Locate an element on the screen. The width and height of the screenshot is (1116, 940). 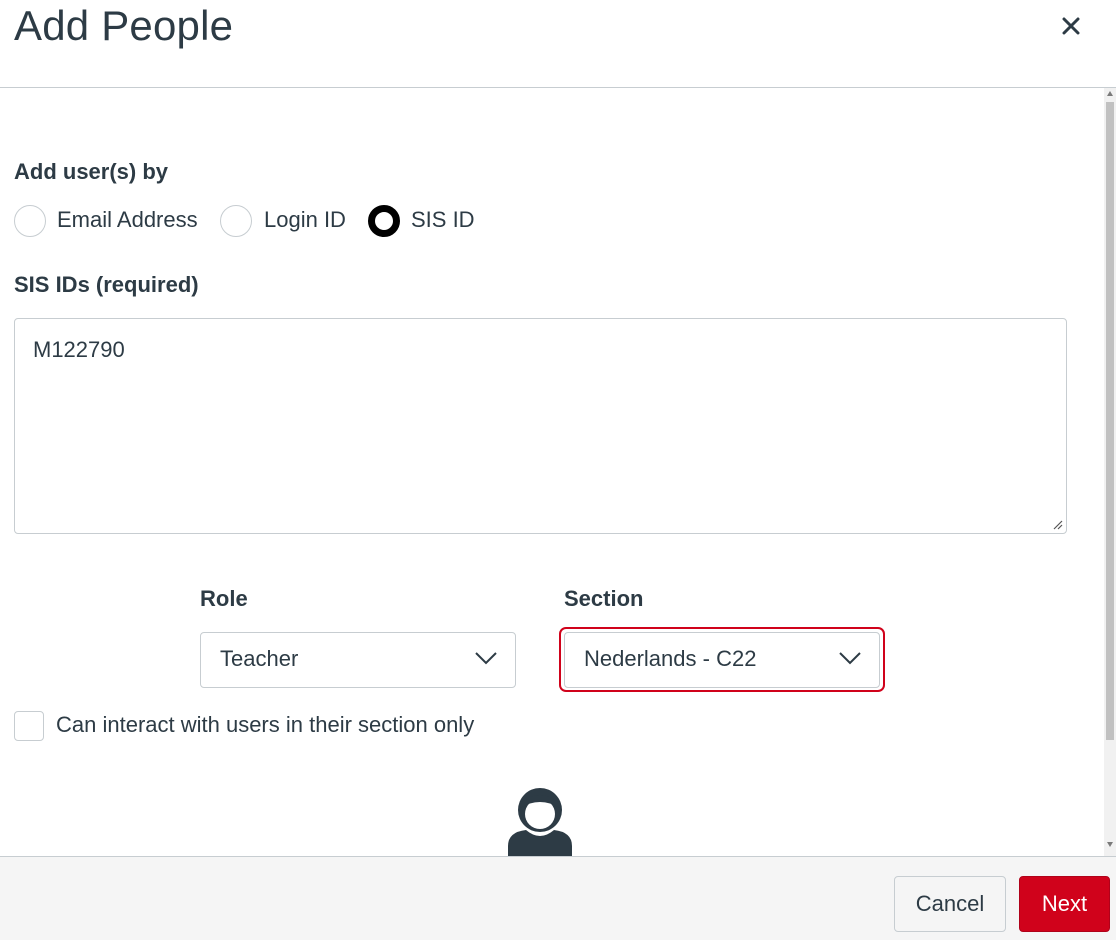
role-label: Role is located at coordinates (224, 598).